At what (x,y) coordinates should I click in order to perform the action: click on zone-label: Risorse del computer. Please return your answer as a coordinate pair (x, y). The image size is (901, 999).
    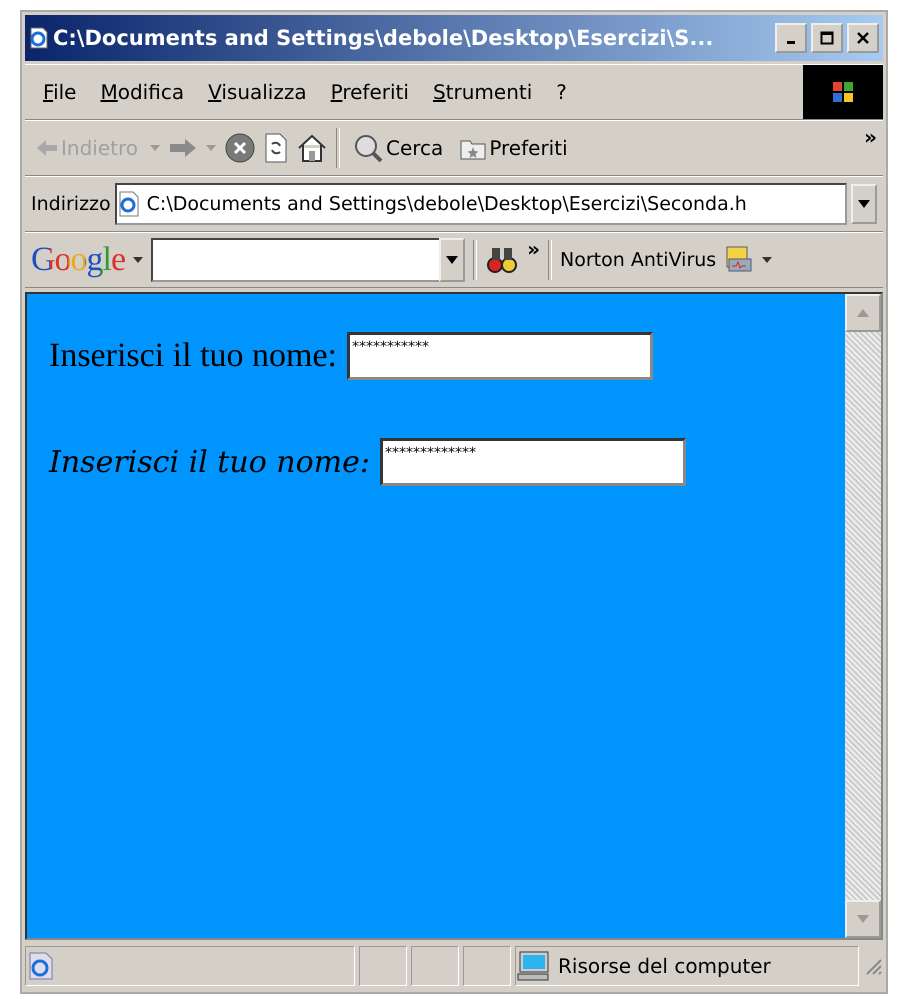
    Looking at the image, I should click on (664, 966).